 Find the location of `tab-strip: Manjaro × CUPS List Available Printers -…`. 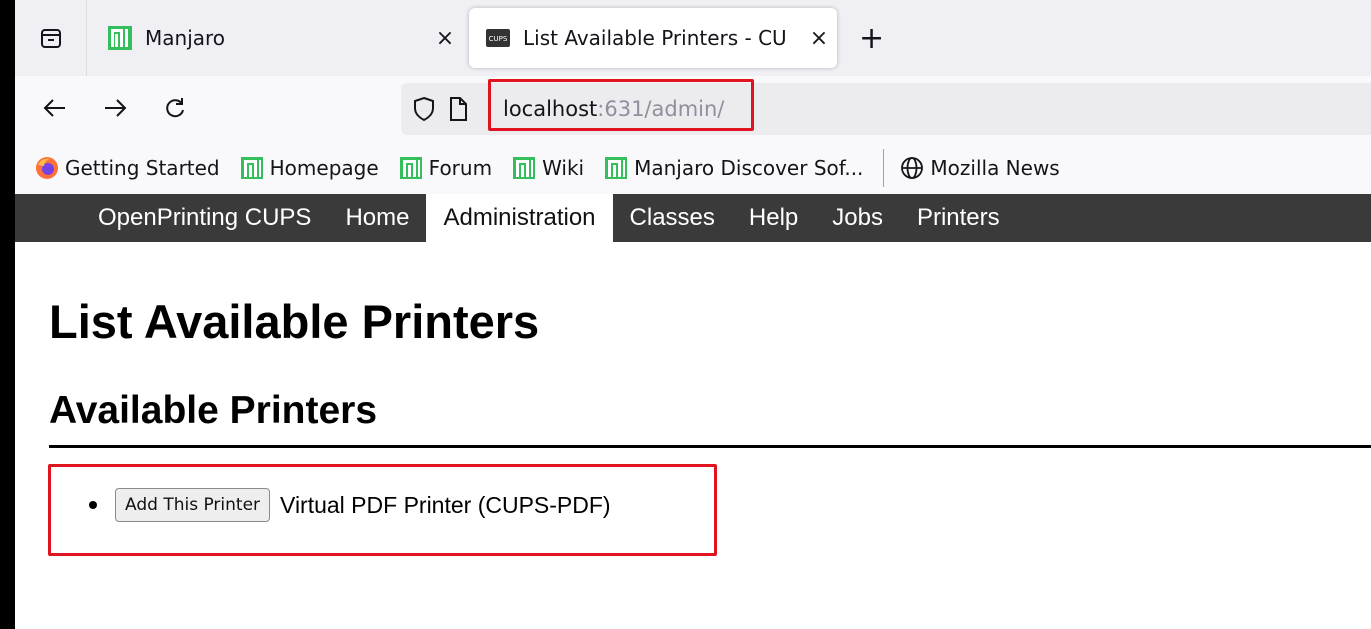

tab-strip: Manjaro × CUPS List Available Printers -… is located at coordinates (693, 40).